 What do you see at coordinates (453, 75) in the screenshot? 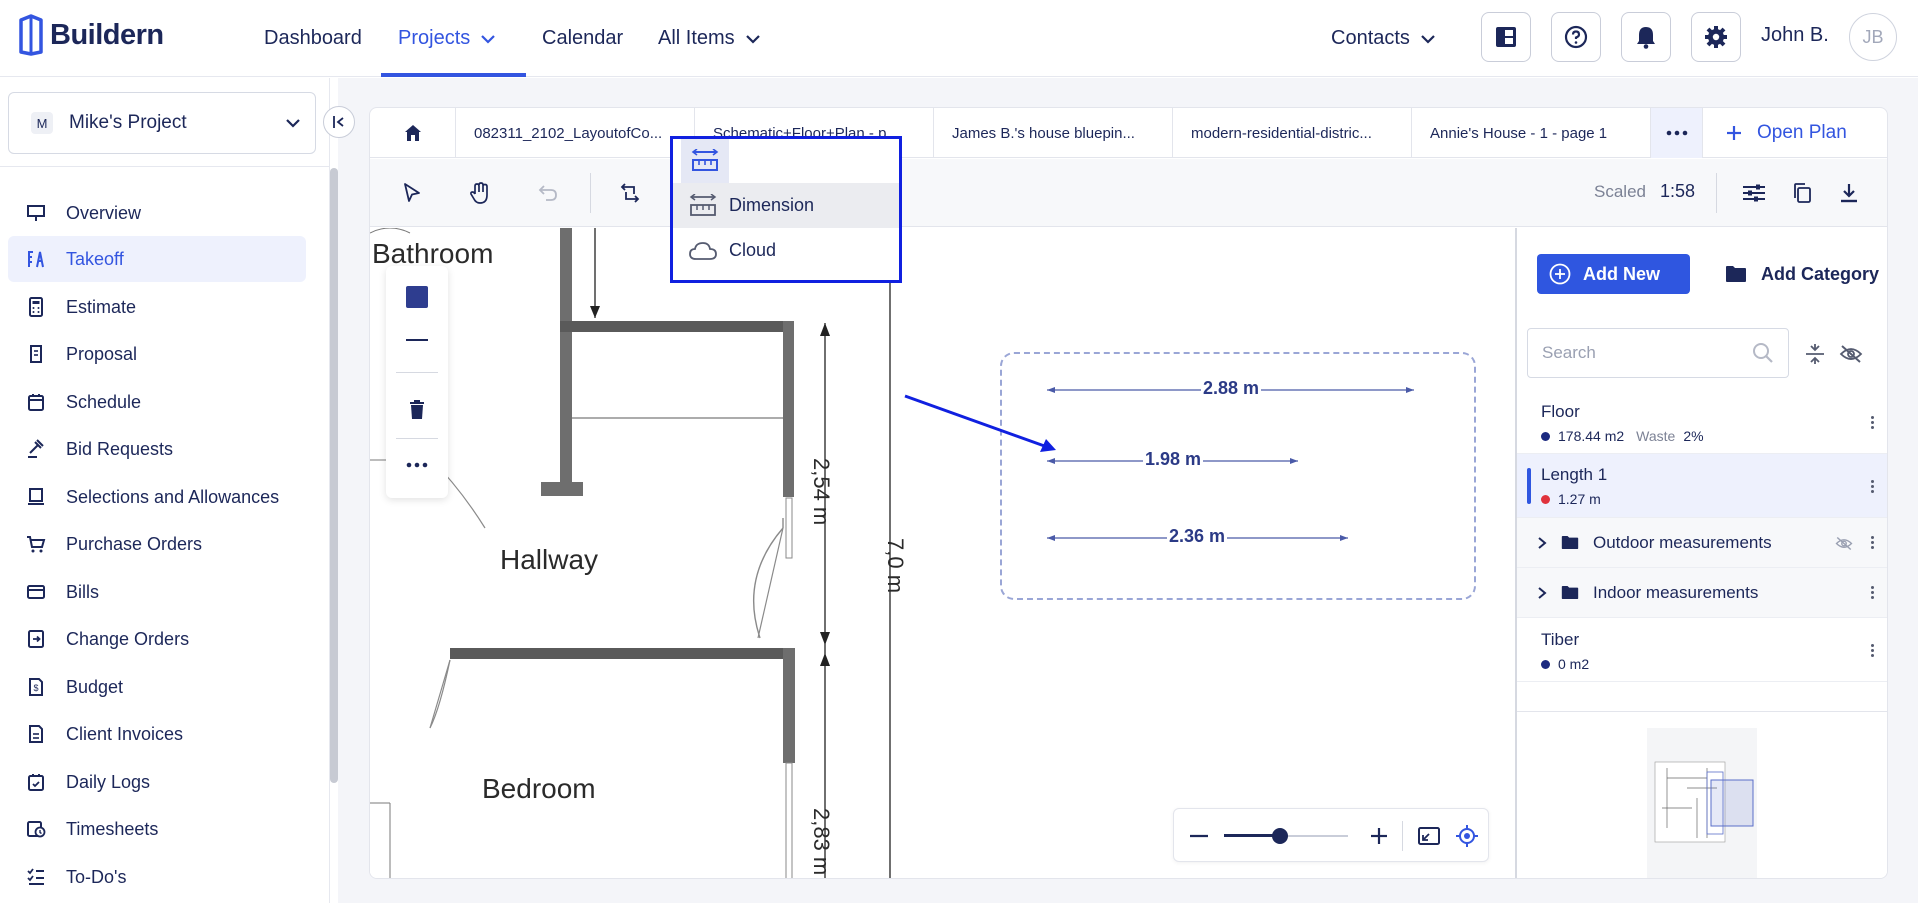
I see `nav-active-indicator` at bounding box center [453, 75].